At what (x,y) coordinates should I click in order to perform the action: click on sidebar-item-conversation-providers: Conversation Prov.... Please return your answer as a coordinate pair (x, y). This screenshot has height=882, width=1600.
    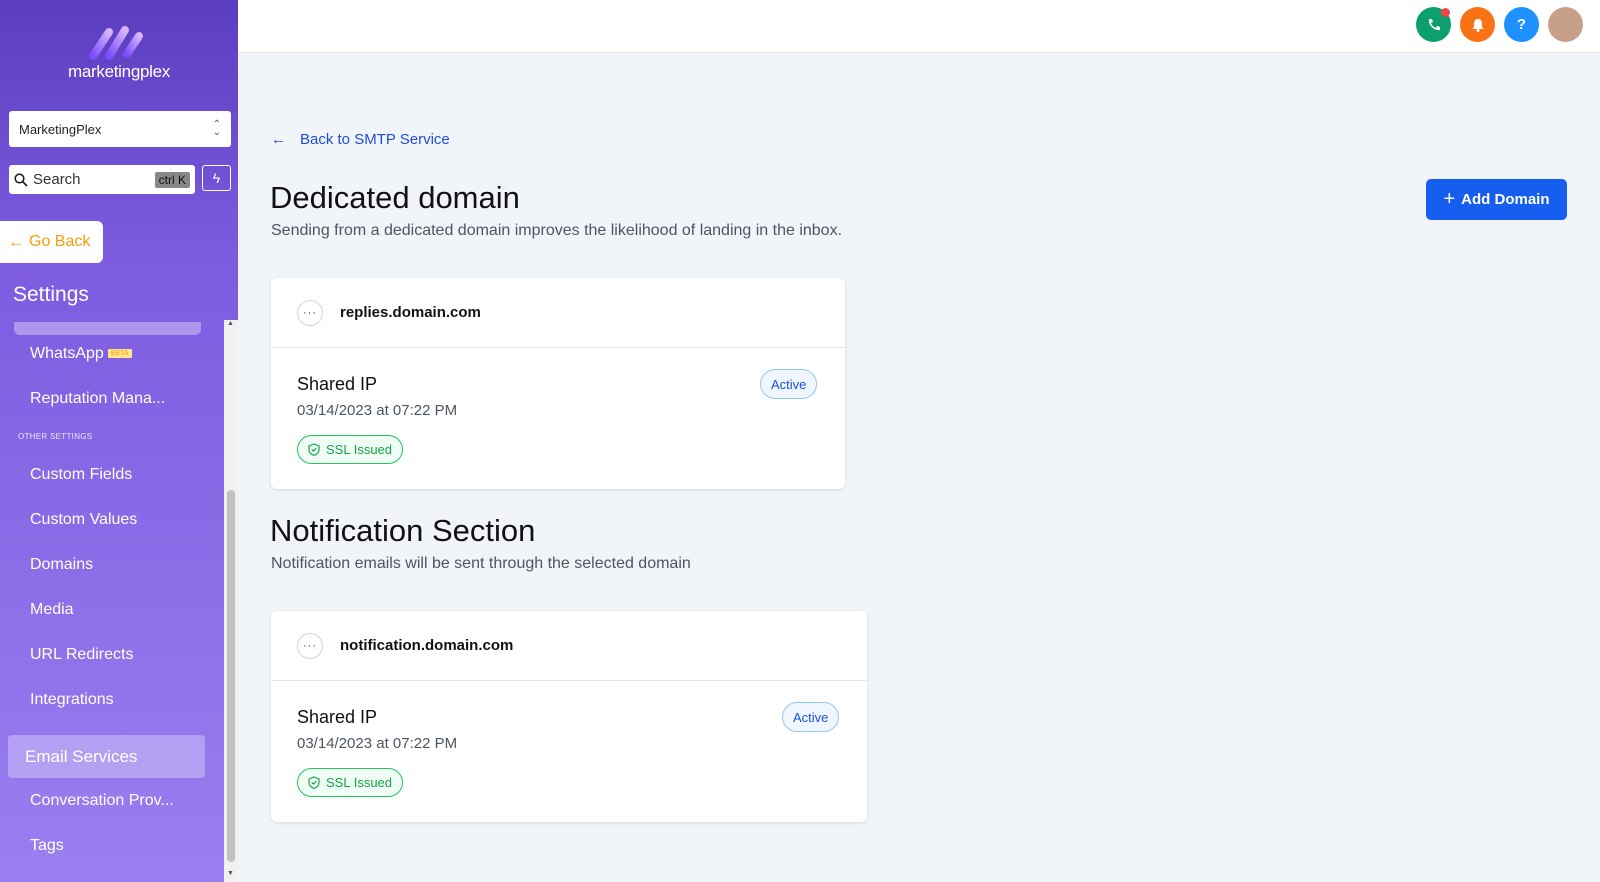
    Looking at the image, I should click on (102, 801).